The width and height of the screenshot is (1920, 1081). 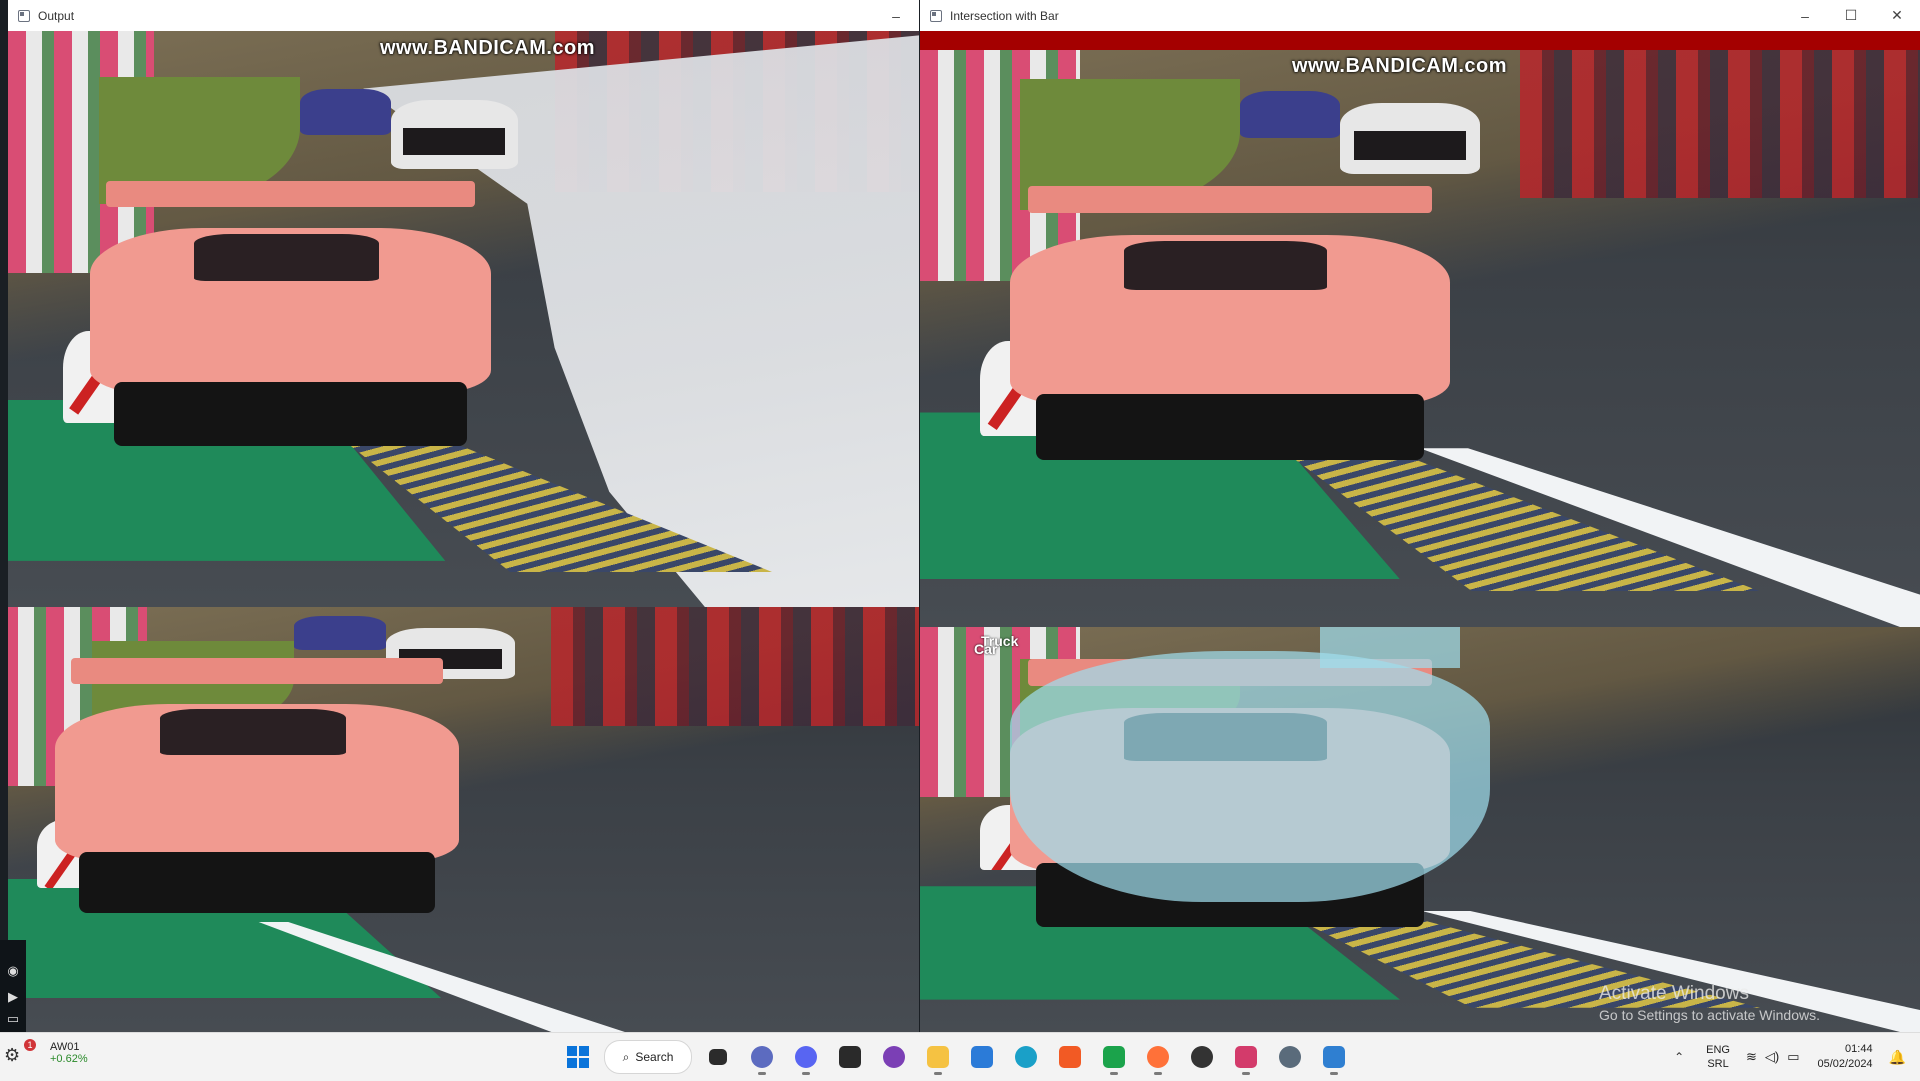 I want to click on pycharm-icon, so click(x=1114, y=1057).